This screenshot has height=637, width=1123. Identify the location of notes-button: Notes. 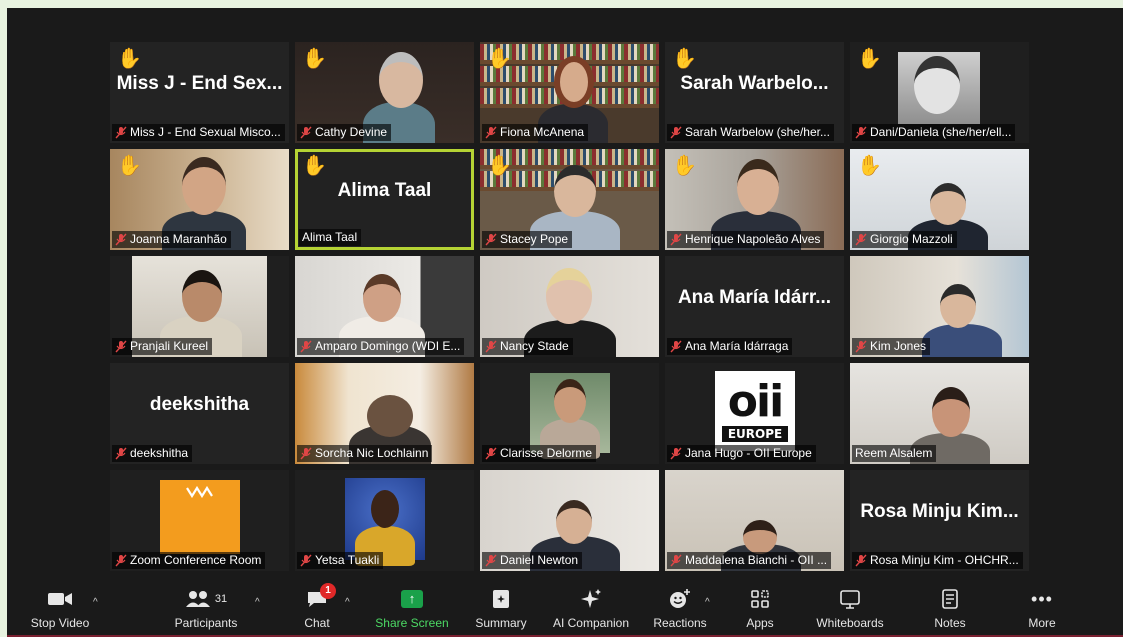
(950, 610).